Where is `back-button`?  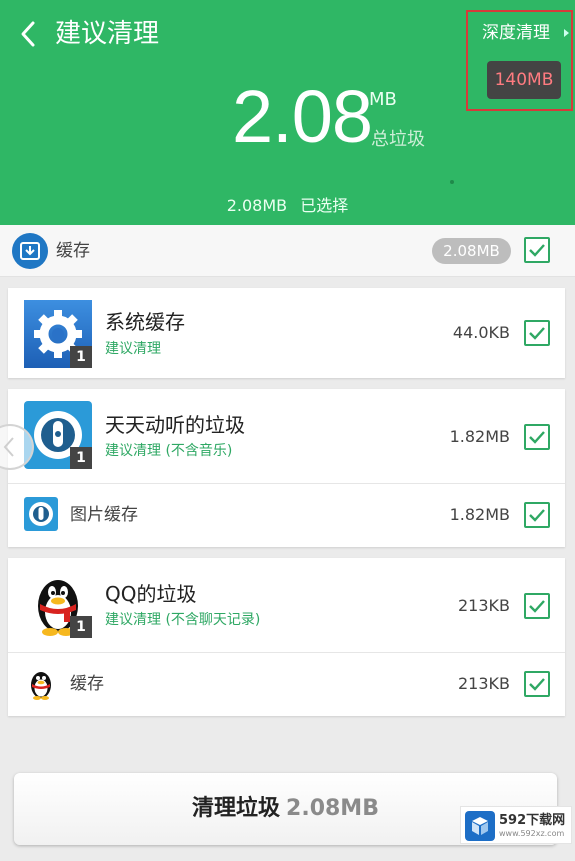
back-button is located at coordinates (28, 34).